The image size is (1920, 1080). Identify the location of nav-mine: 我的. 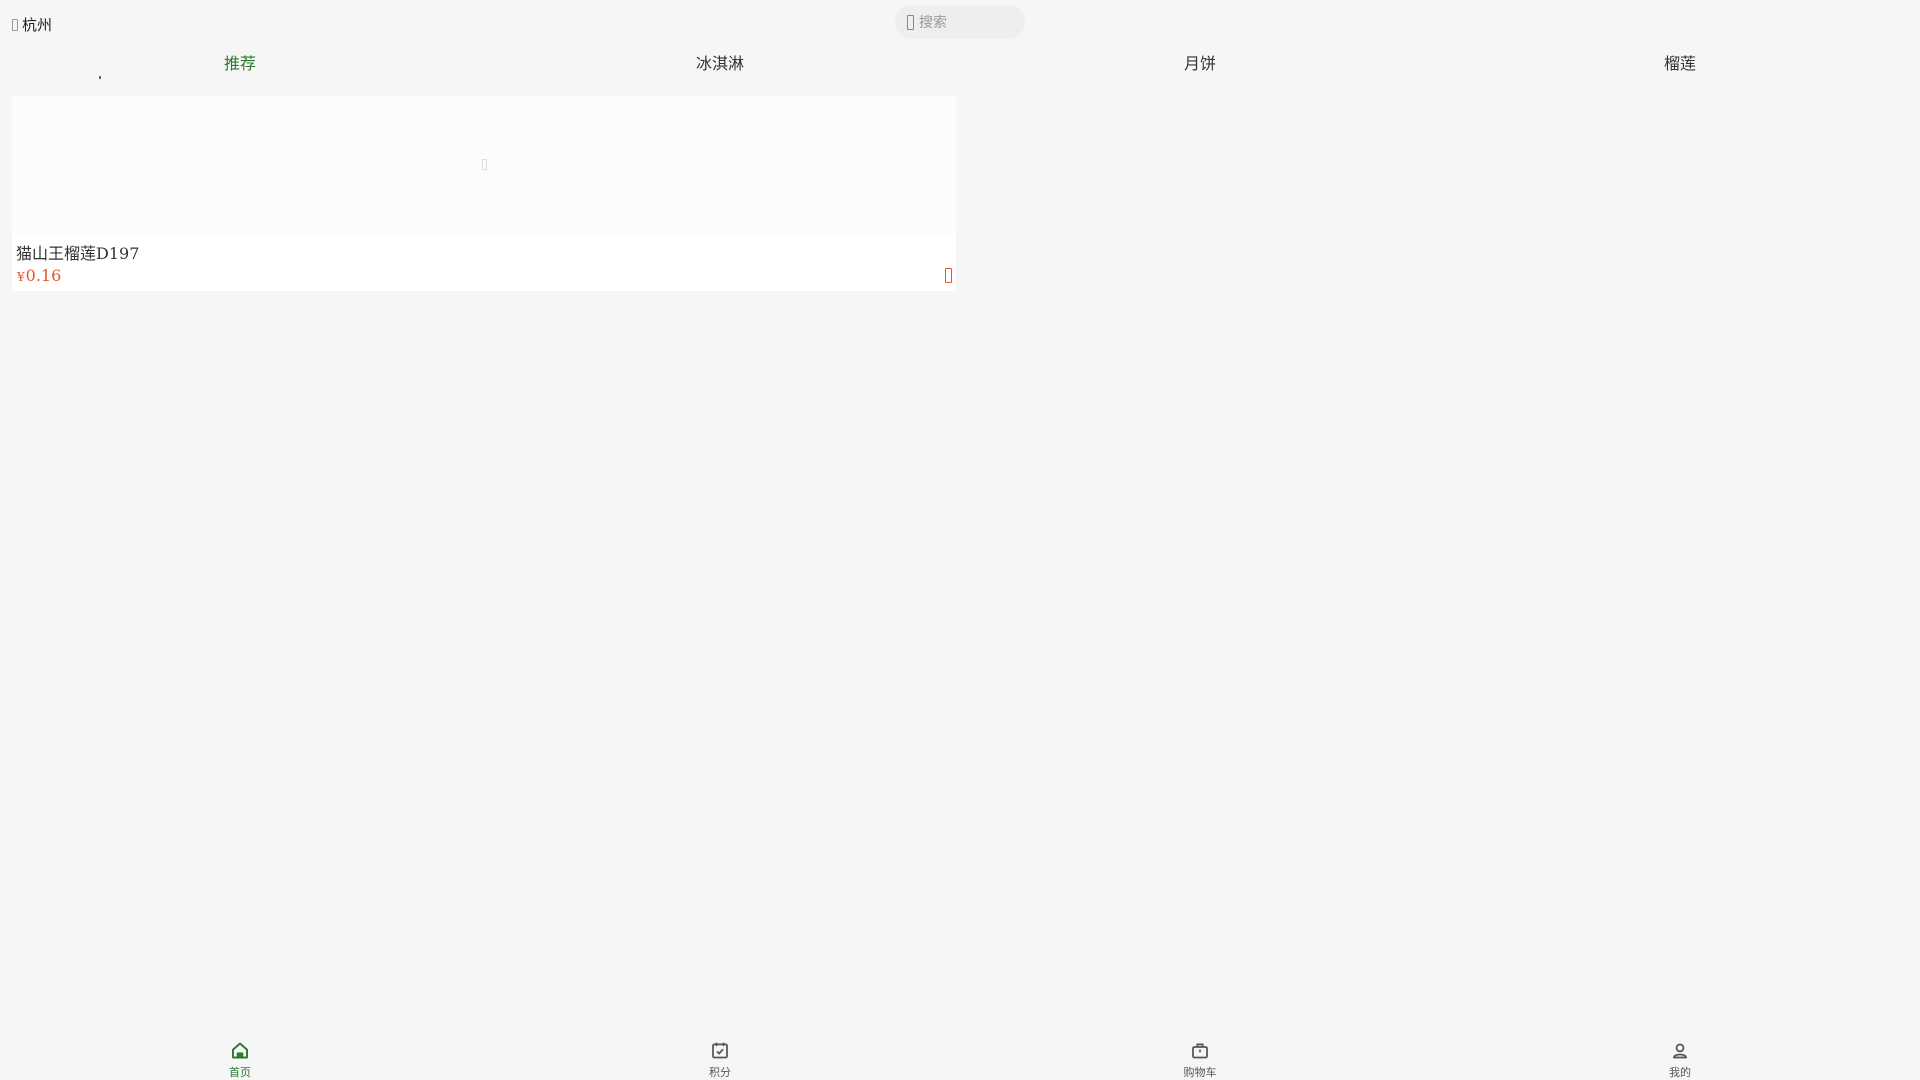
(1680, 1055).